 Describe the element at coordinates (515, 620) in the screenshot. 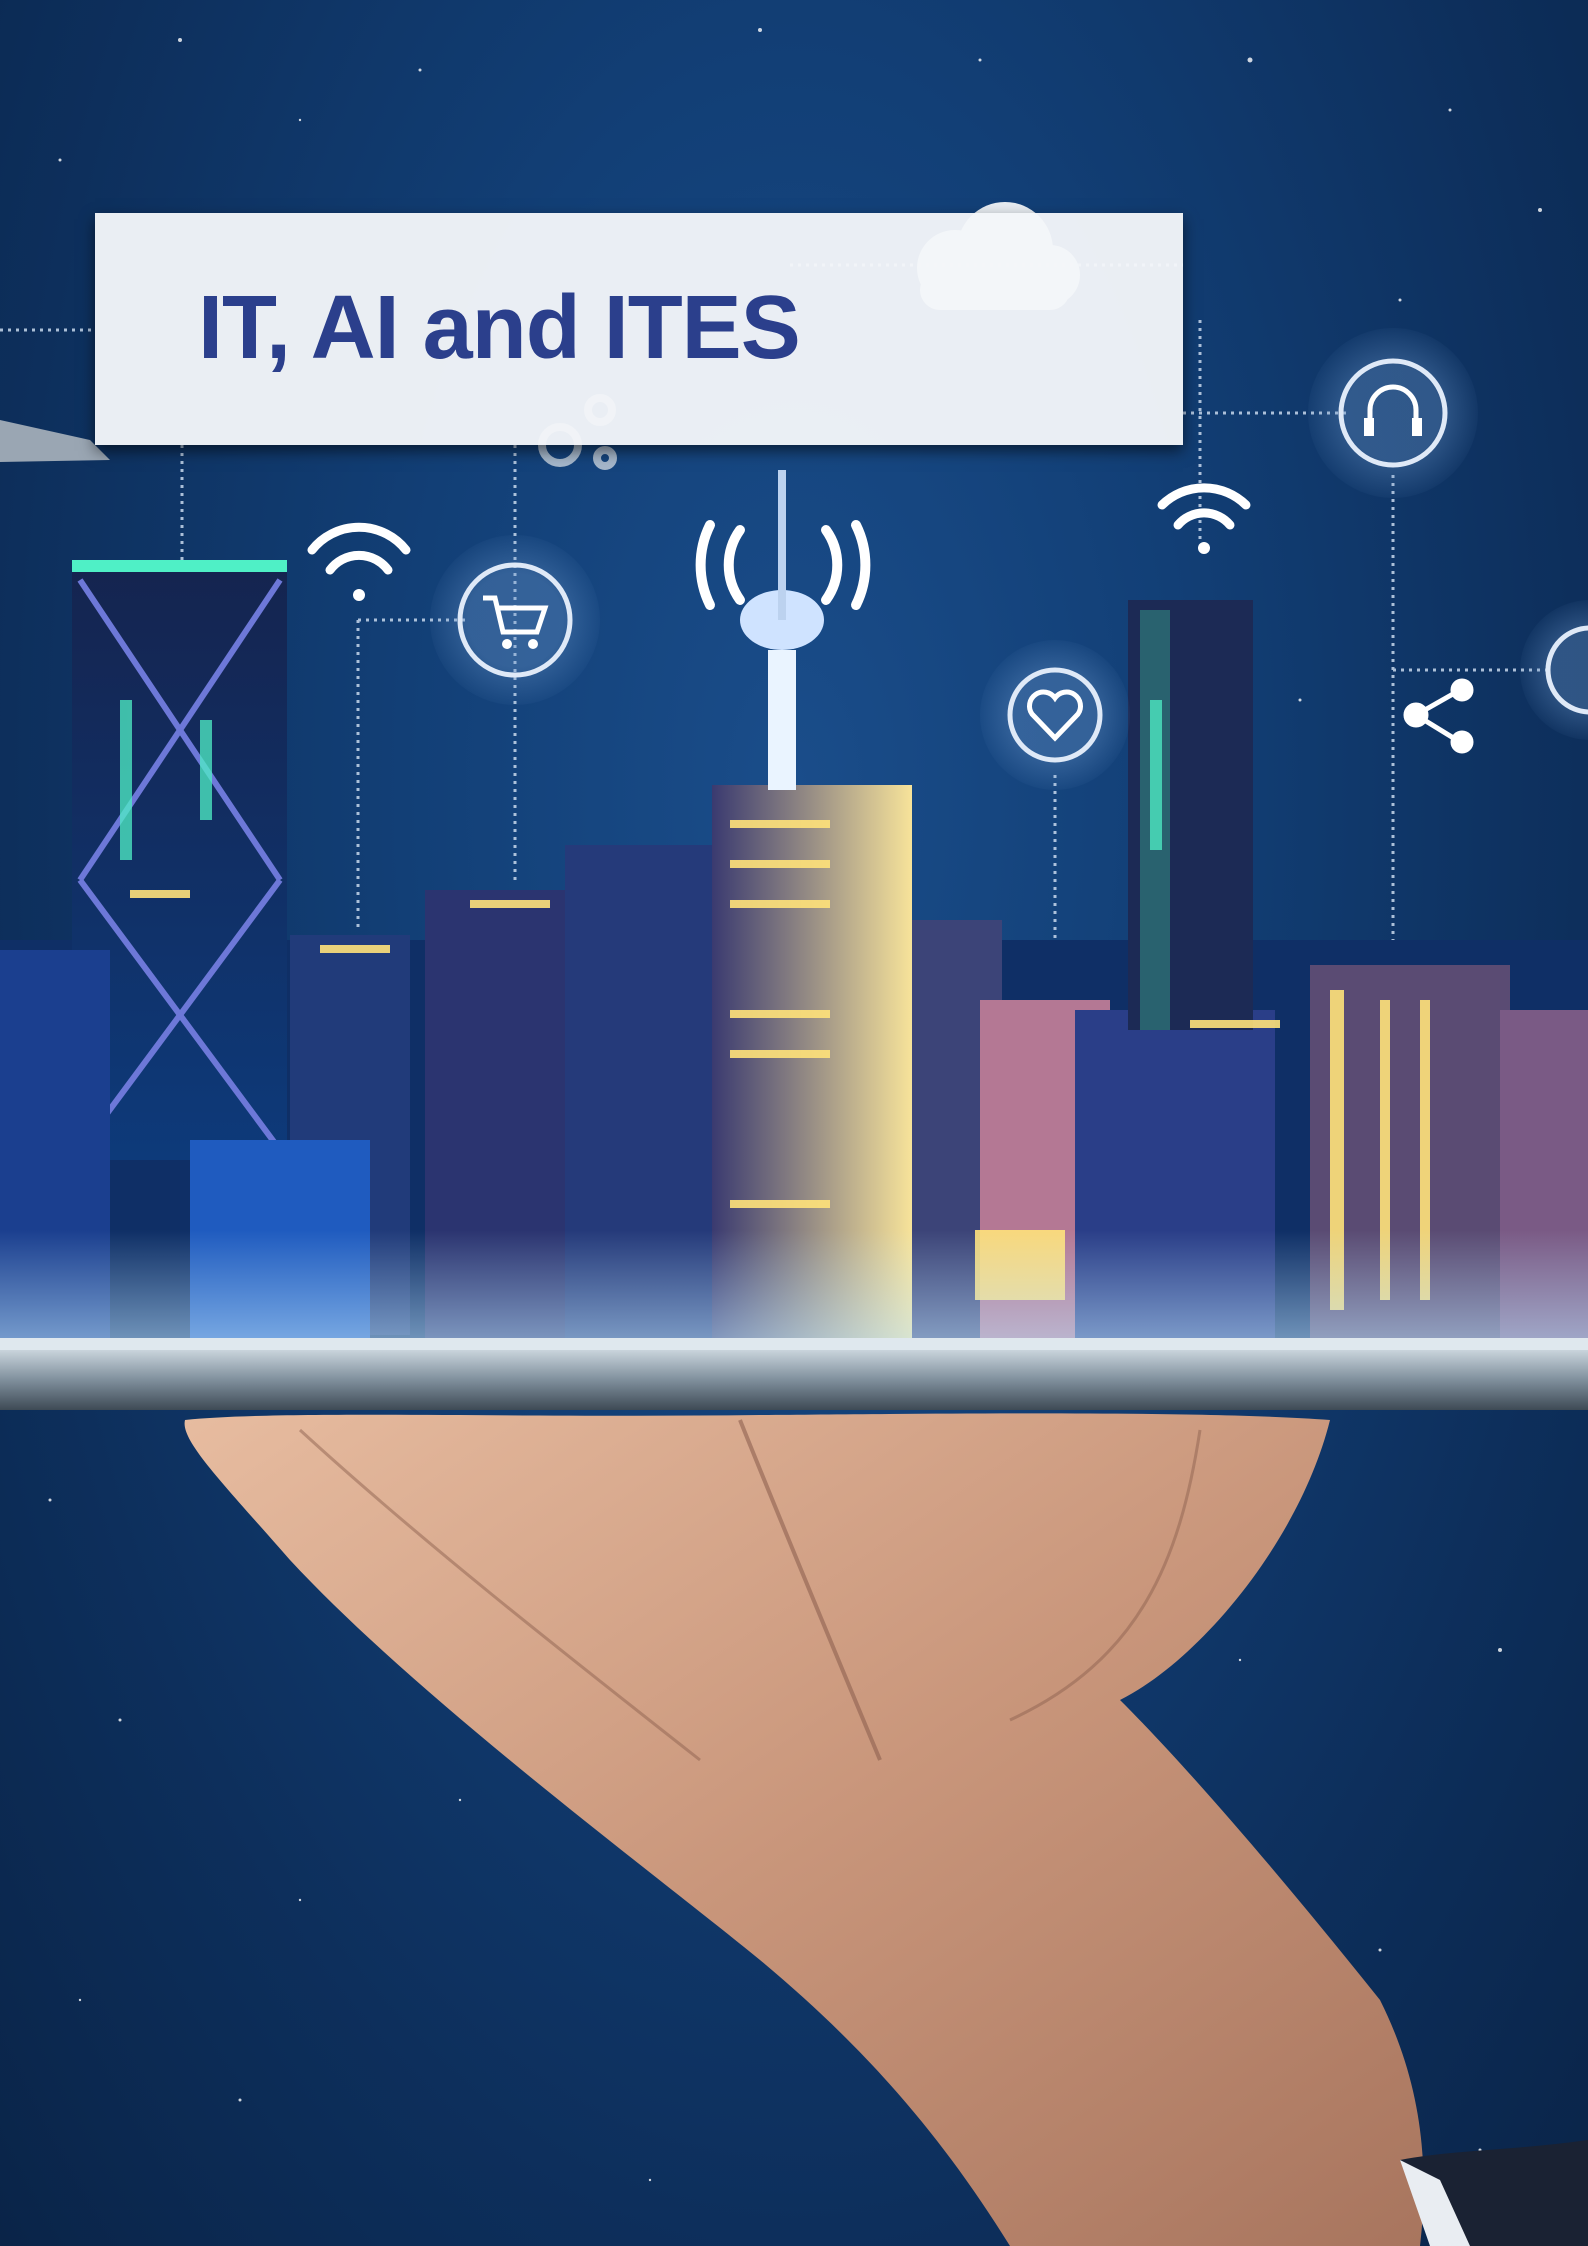

I see `shopping-cart-icon` at that location.